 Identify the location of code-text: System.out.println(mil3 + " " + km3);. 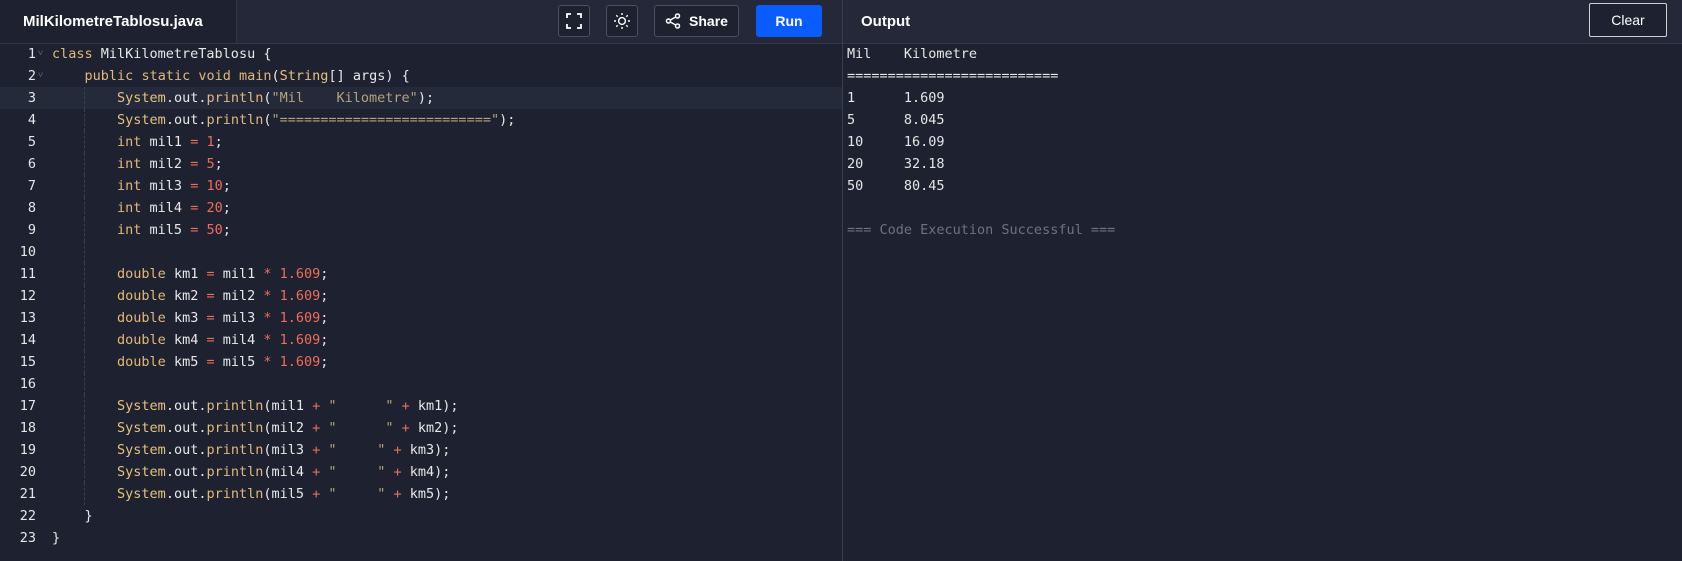
(284, 450).